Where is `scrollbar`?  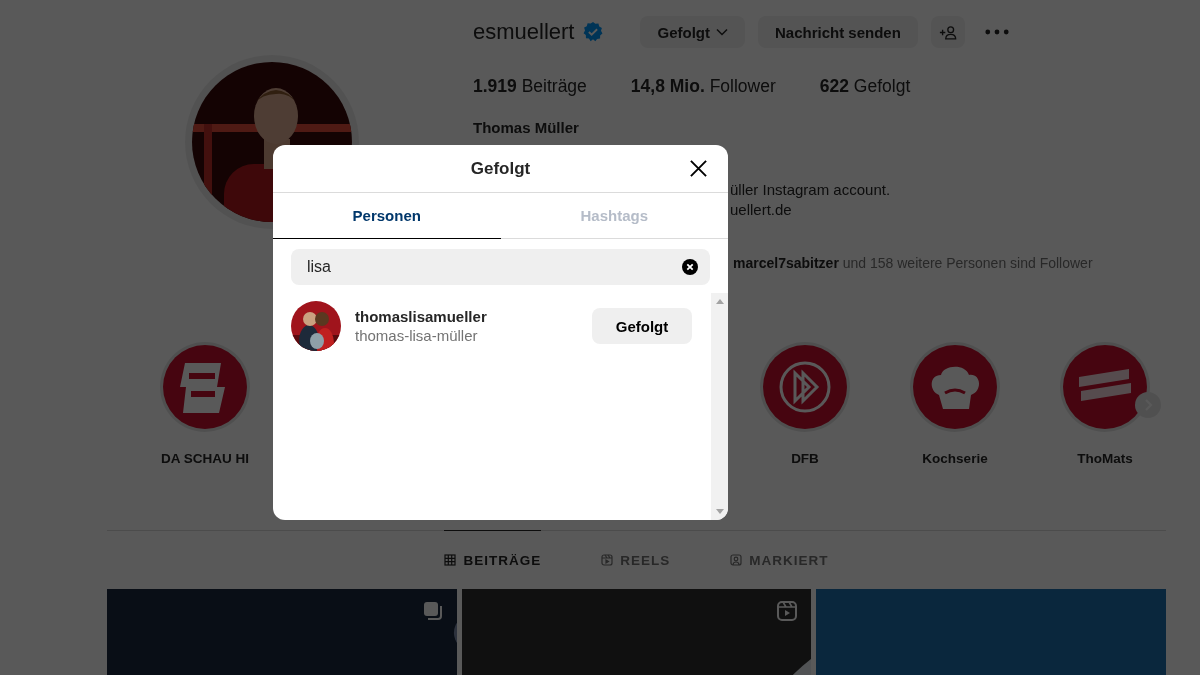 scrollbar is located at coordinates (719, 406).